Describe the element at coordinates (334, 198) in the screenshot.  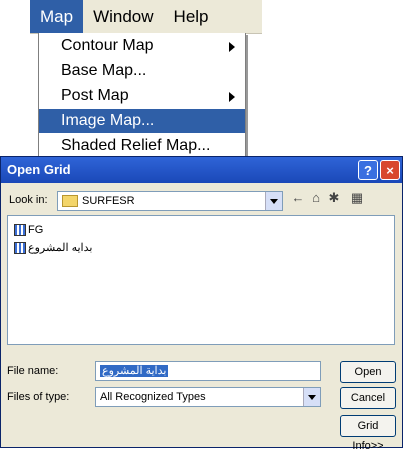
I see `new-folder-icon: ✱` at that location.